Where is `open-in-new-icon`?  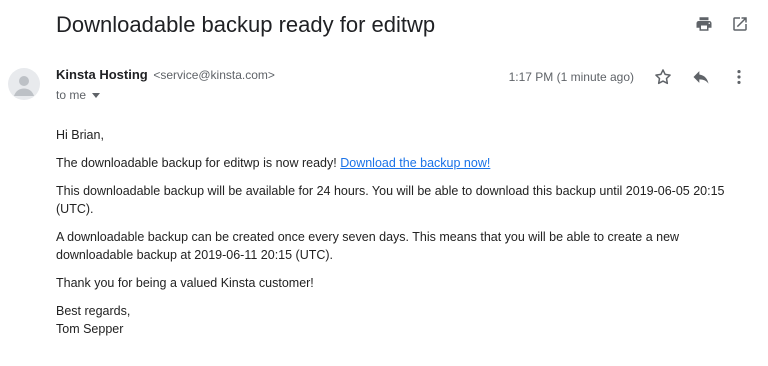
open-in-new-icon is located at coordinates (740, 24).